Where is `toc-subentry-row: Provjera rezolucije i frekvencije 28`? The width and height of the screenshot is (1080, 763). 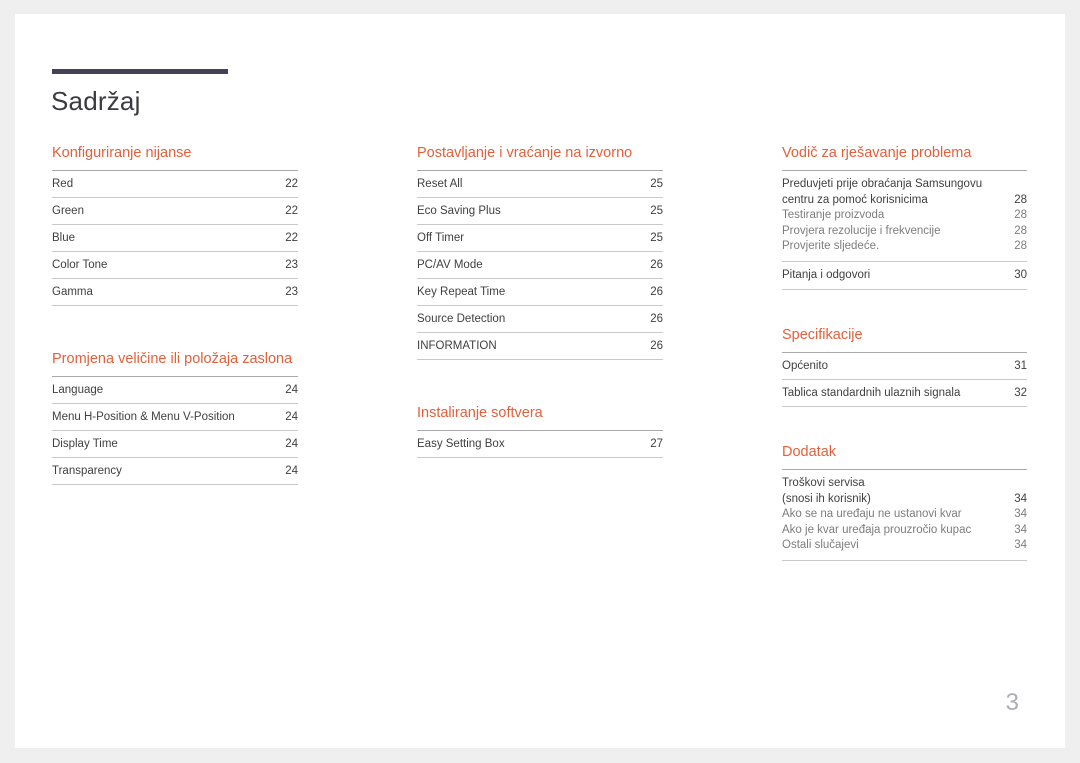 toc-subentry-row: Provjera rezolucije i frekvencije 28 is located at coordinates (904, 232).